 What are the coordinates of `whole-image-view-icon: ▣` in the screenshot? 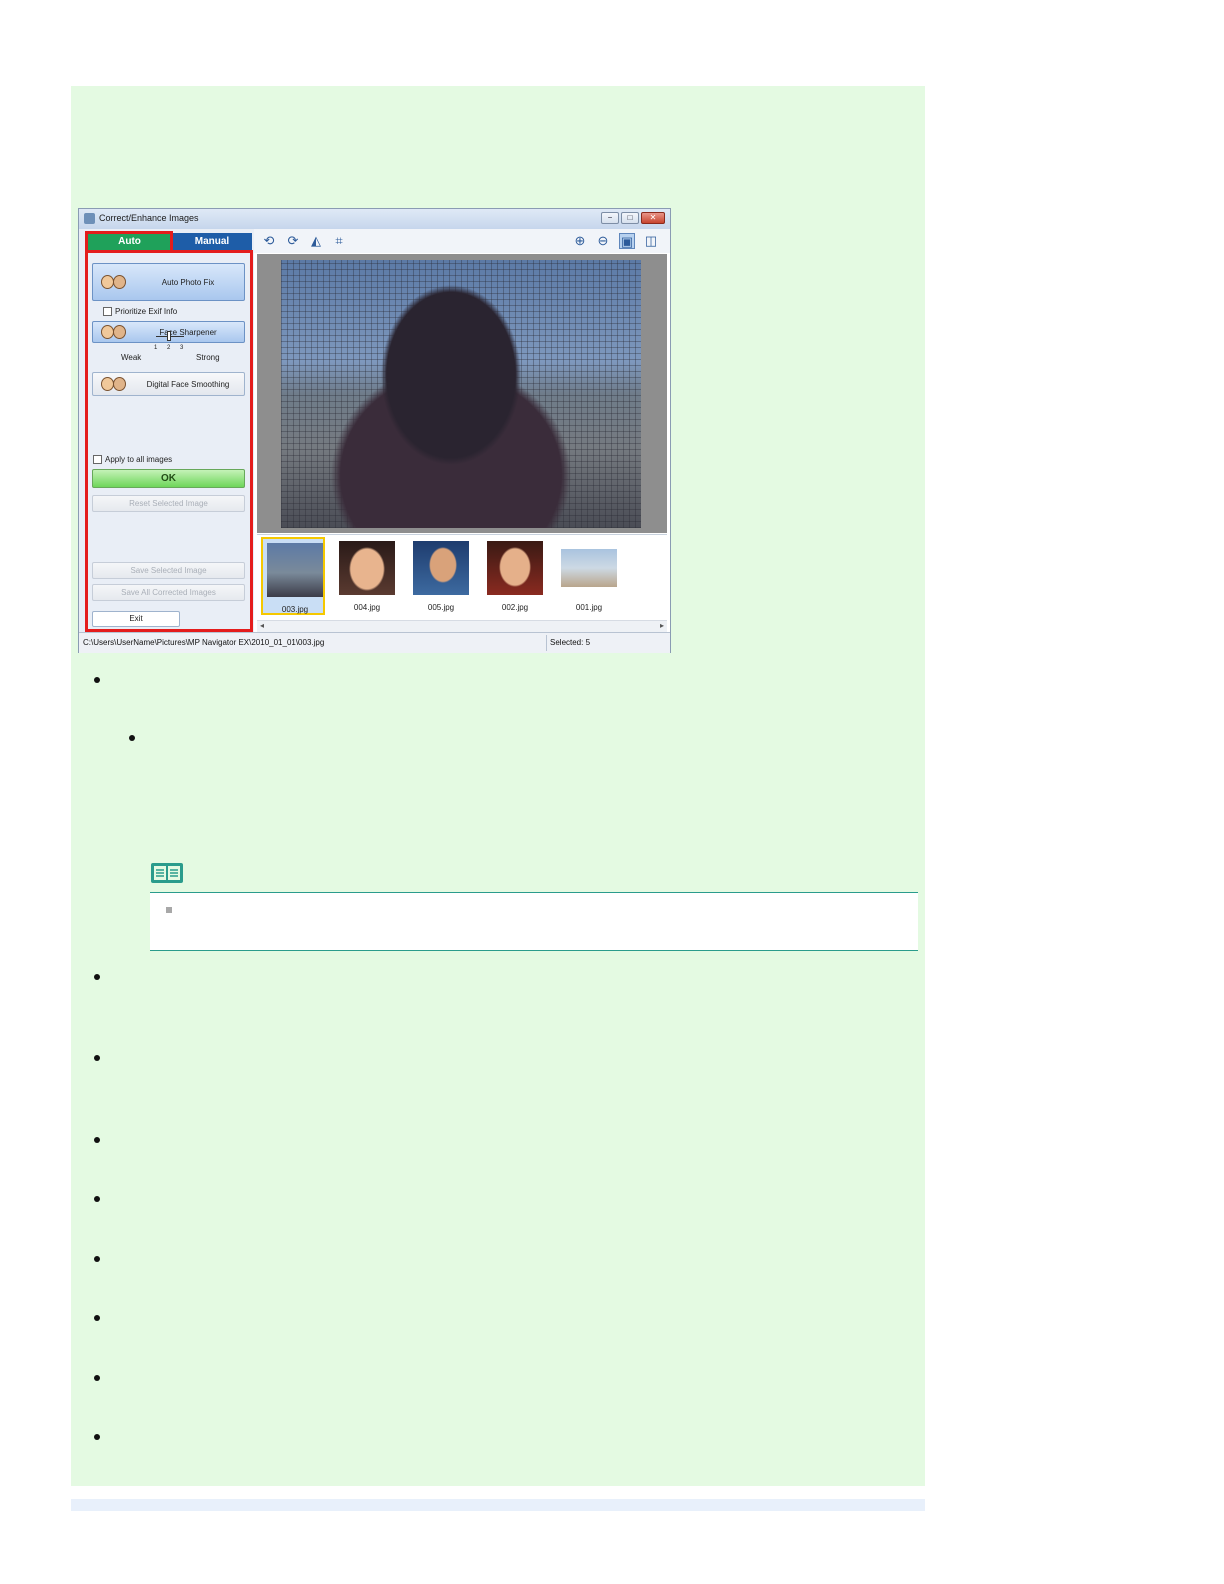 It's located at (627, 241).